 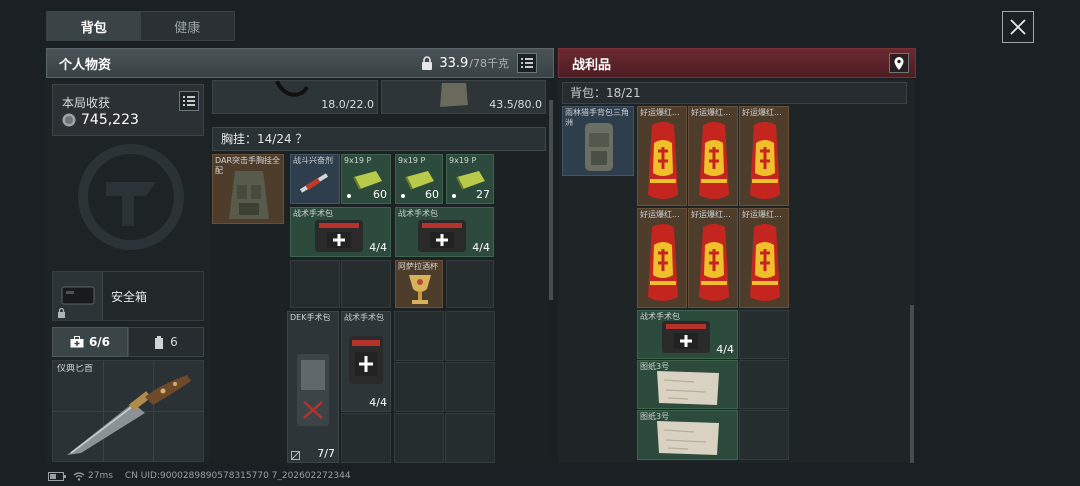 I want to click on loot-backpack-item: 雨林猎手背包三角洲, so click(x=598, y=141).